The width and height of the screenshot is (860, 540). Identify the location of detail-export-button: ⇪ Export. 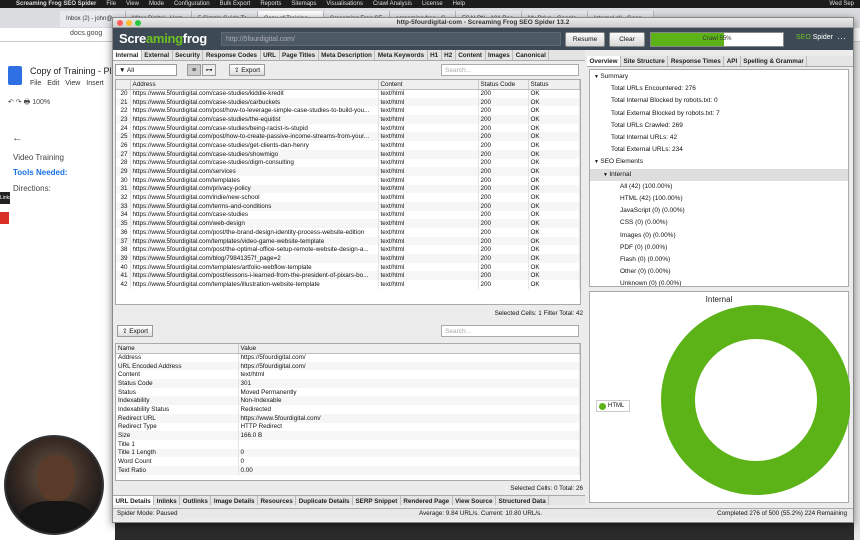
(135, 331).